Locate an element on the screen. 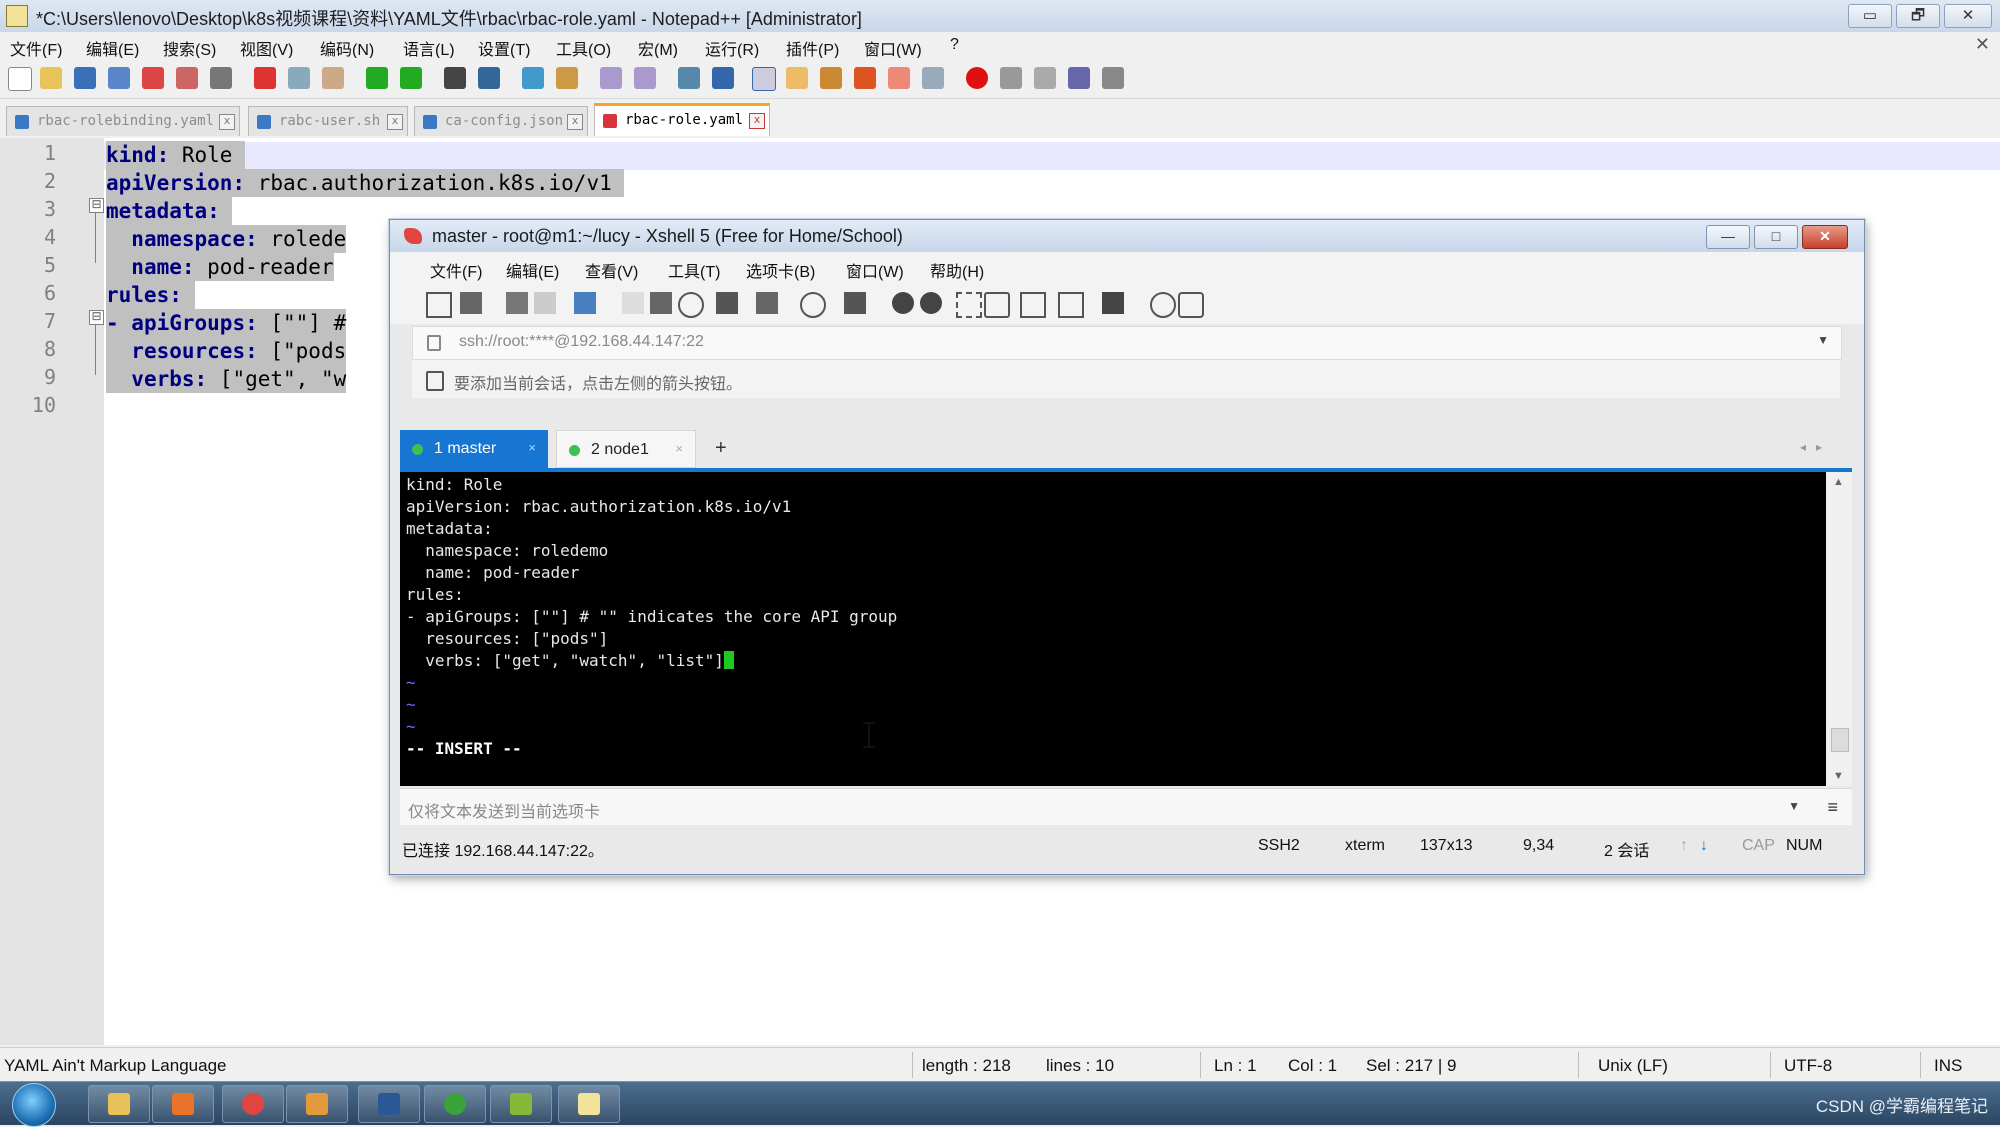  fullscreen-icon is located at coordinates (969, 305).